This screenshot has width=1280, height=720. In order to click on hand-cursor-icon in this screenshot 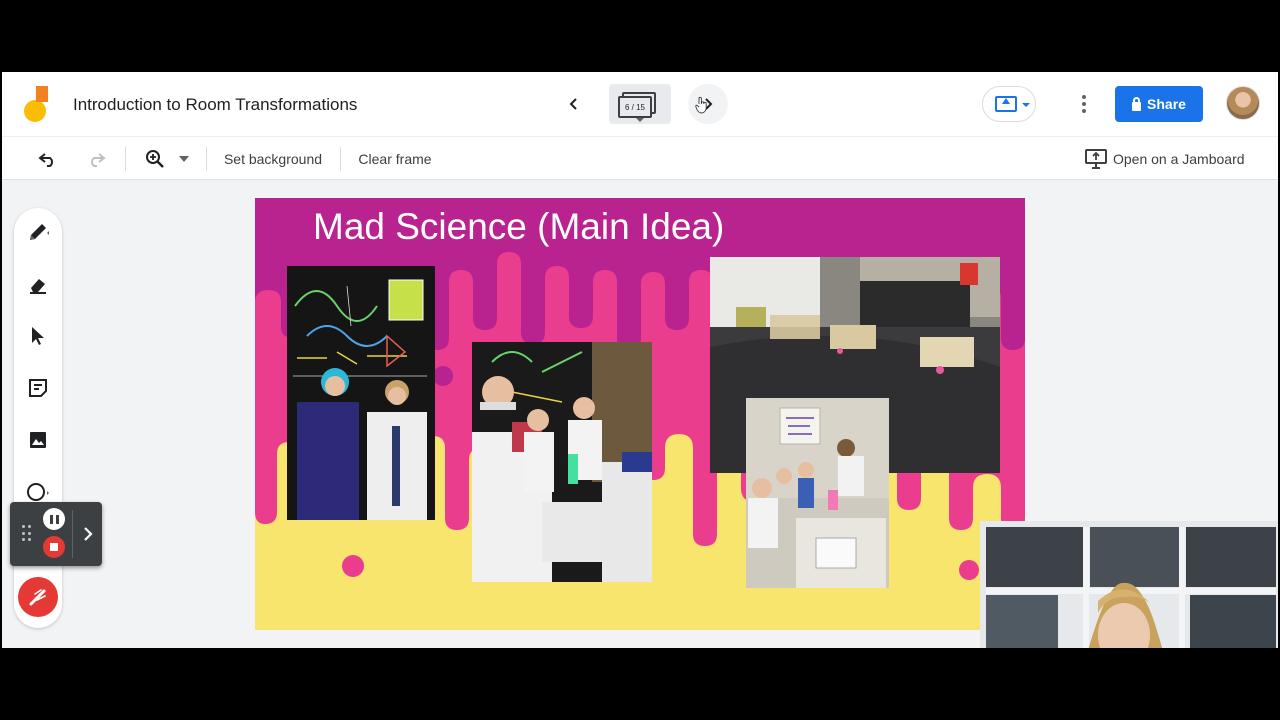, I will do `click(701, 105)`.